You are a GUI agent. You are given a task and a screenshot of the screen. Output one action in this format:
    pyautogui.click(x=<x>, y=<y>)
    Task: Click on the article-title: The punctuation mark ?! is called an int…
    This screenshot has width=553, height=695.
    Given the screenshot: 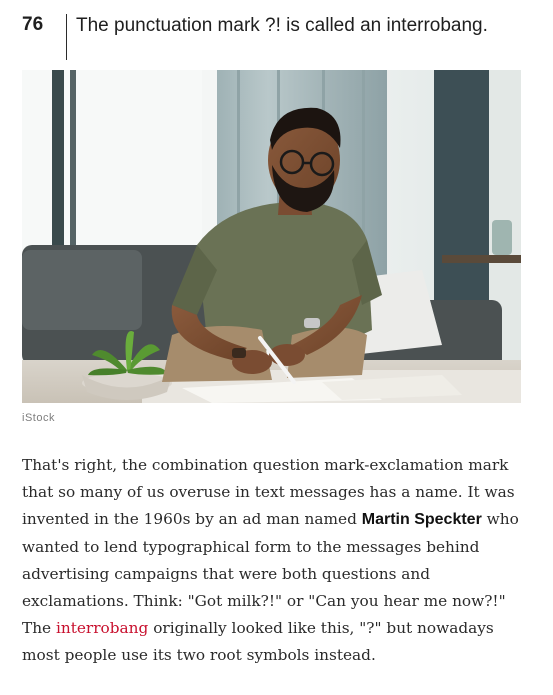 What is the action you would take?
    pyautogui.click(x=282, y=25)
    